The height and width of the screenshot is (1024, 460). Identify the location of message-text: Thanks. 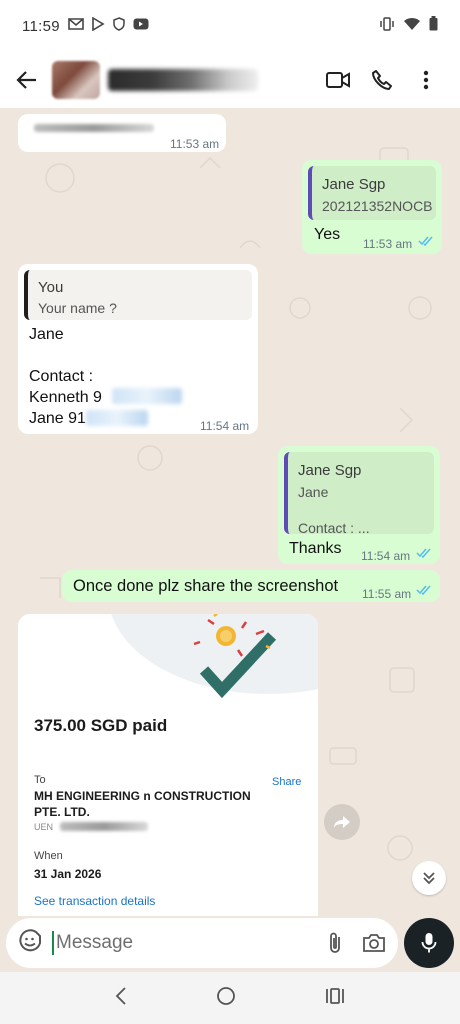
(315, 548).